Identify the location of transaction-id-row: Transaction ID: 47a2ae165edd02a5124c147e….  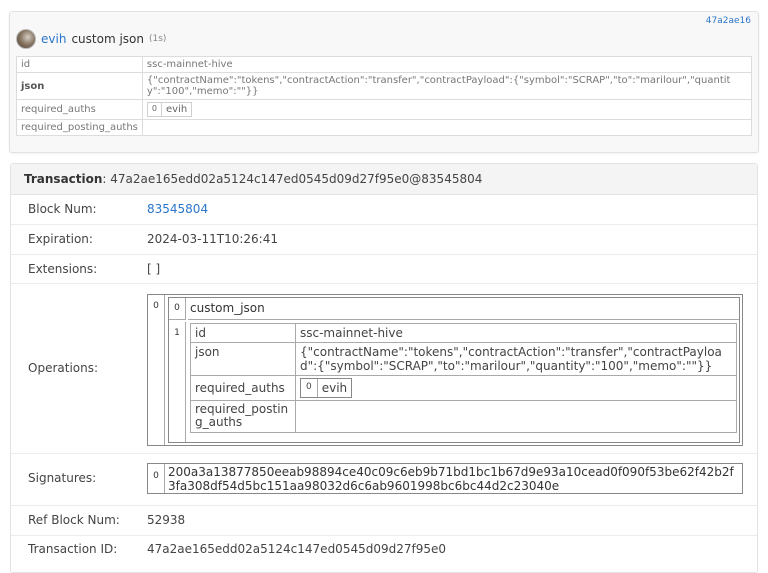
(384, 550).